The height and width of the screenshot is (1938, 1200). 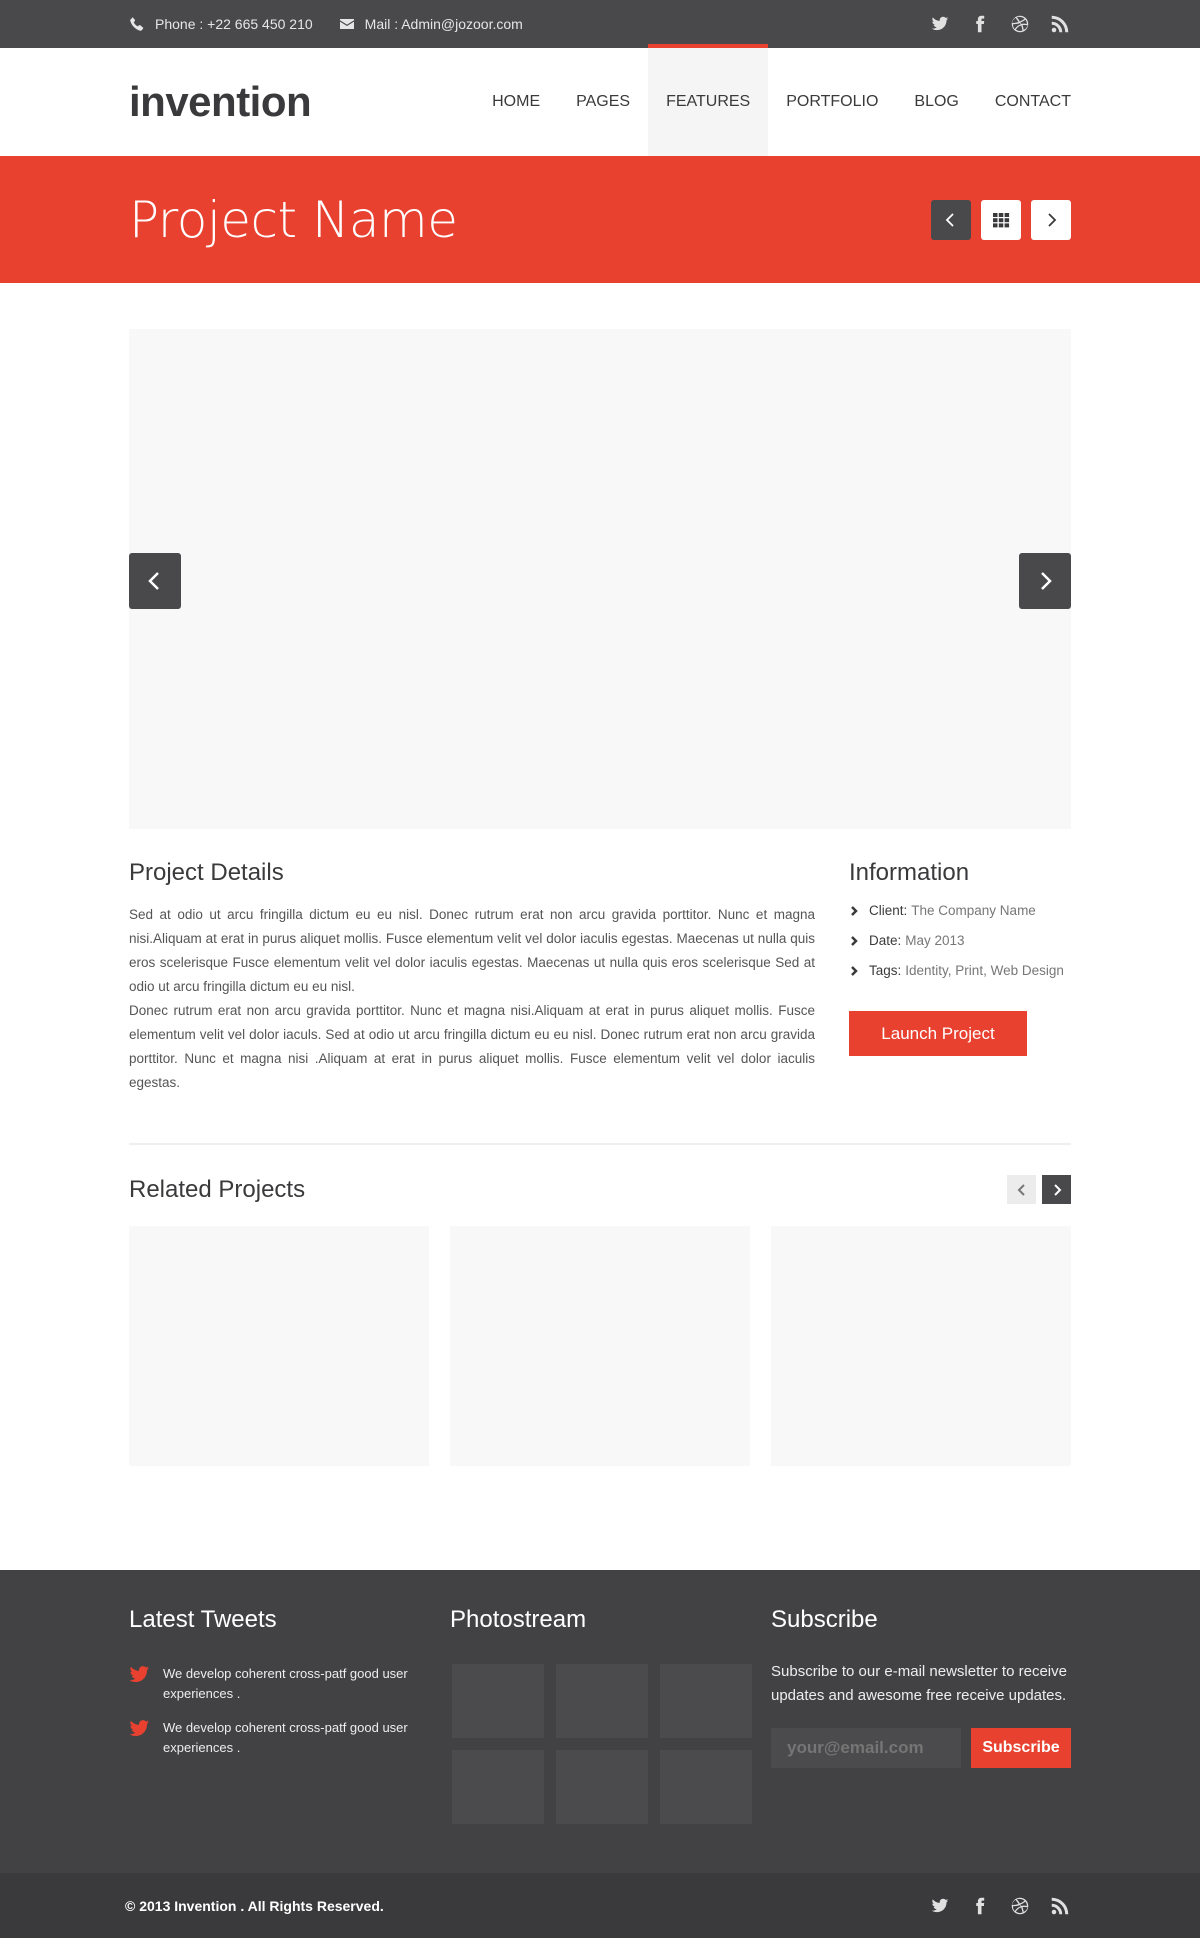 I want to click on nav-blog: BLOG, so click(x=936, y=102).